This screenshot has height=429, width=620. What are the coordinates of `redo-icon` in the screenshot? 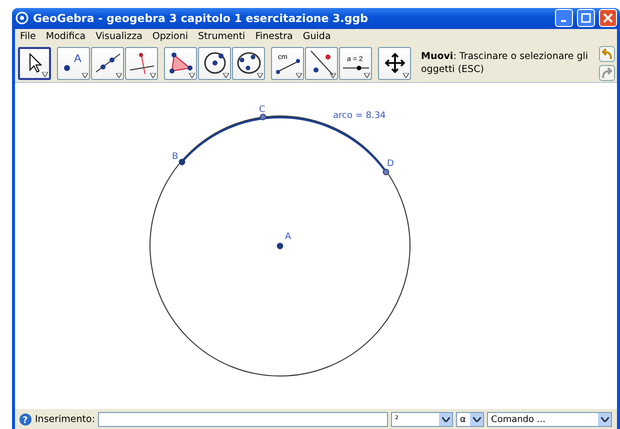 It's located at (607, 72).